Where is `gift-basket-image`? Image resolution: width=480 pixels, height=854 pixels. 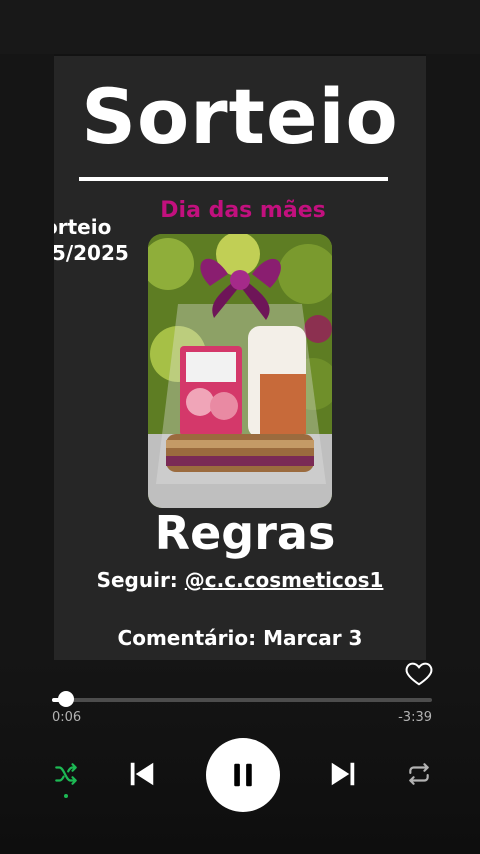
gift-basket-image is located at coordinates (240, 371).